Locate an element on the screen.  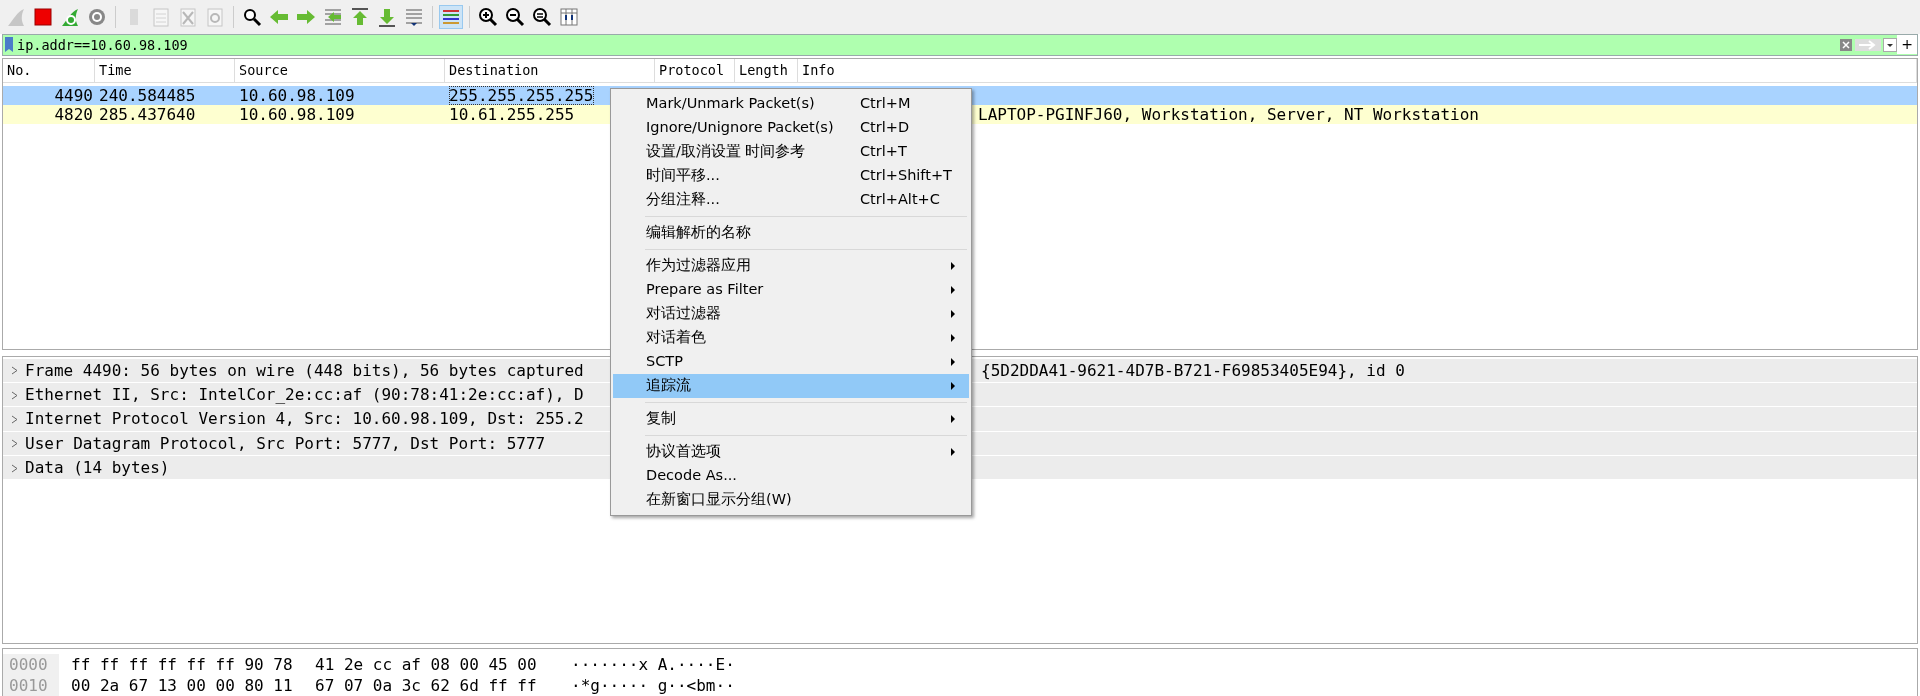
tree-item-text: {5D2DDA41-9621-4D7B-B721-F69853405E94}, id 0 is located at coordinates (1193, 370).